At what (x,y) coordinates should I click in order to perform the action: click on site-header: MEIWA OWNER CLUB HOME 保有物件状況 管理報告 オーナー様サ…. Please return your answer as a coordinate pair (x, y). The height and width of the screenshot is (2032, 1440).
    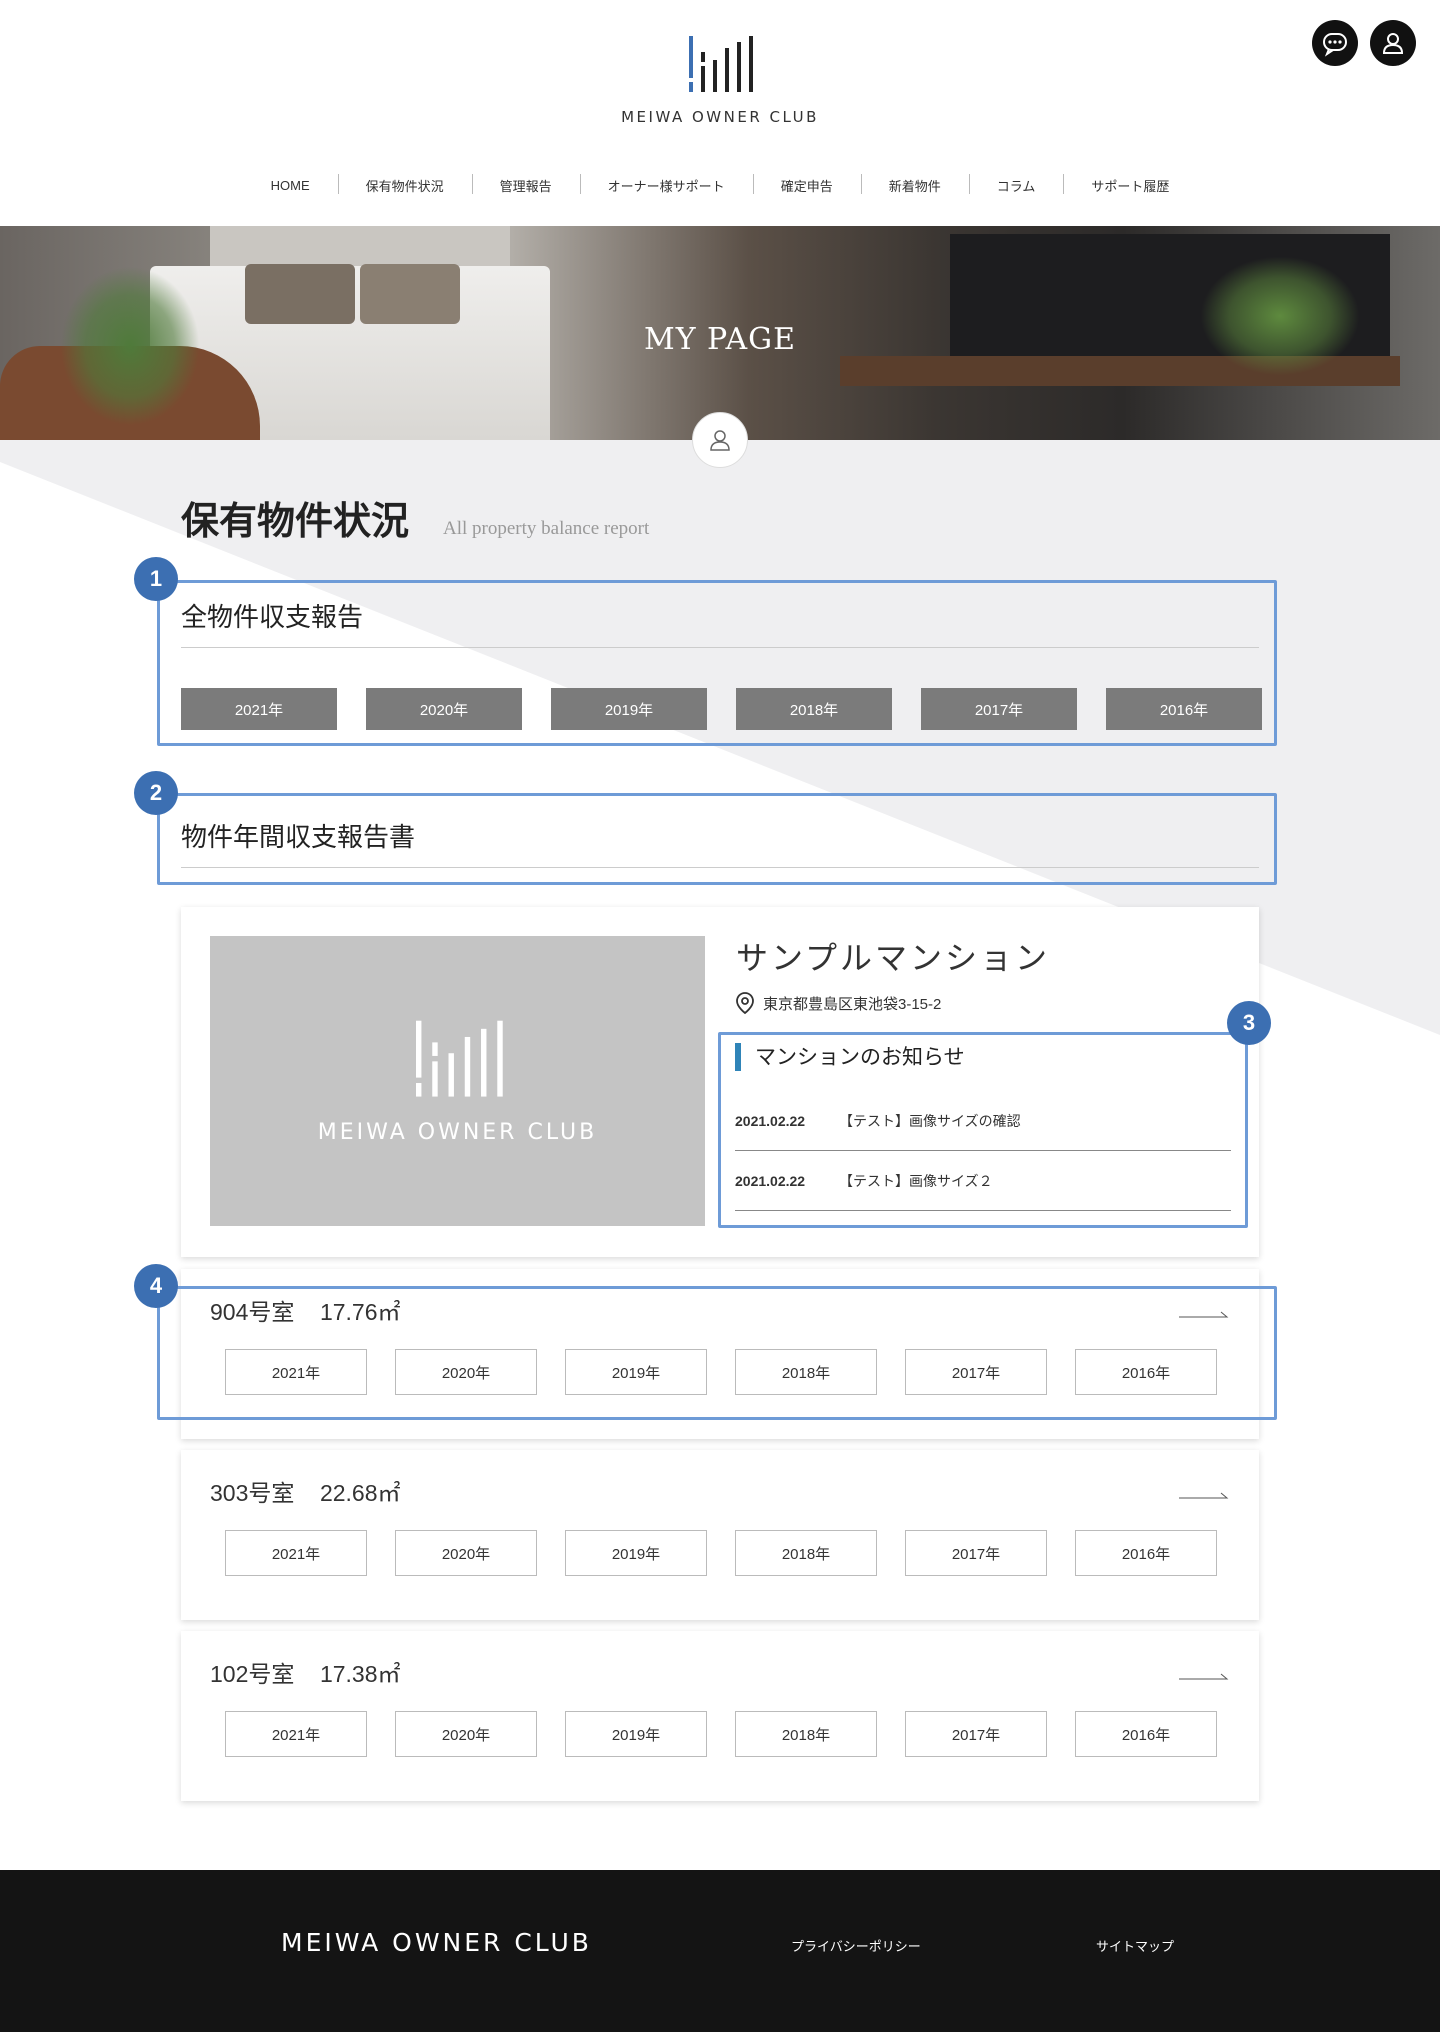
    Looking at the image, I should click on (720, 113).